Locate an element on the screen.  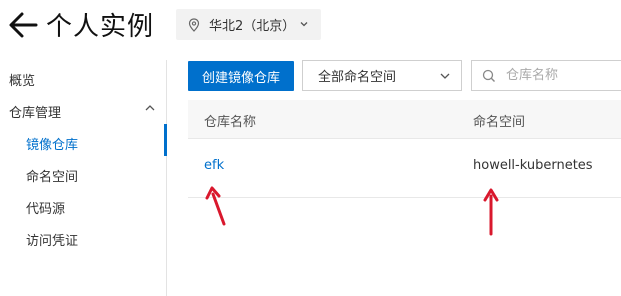
sidebar-active-indicator is located at coordinates (165, 140).